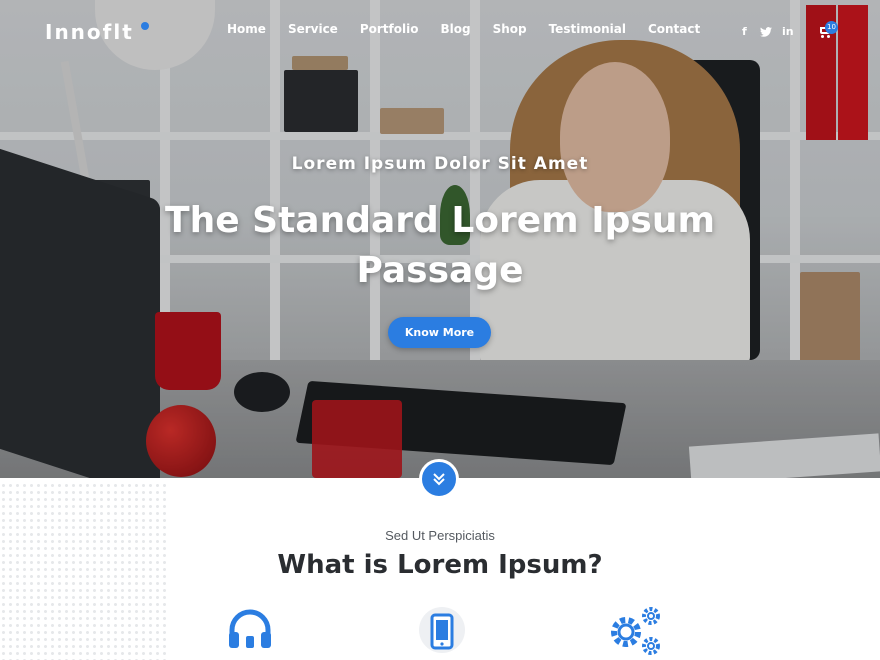 This screenshot has width=880, height=660. What do you see at coordinates (89, 32) in the screenshot?
I see `site-logo: Innoflt` at bounding box center [89, 32].